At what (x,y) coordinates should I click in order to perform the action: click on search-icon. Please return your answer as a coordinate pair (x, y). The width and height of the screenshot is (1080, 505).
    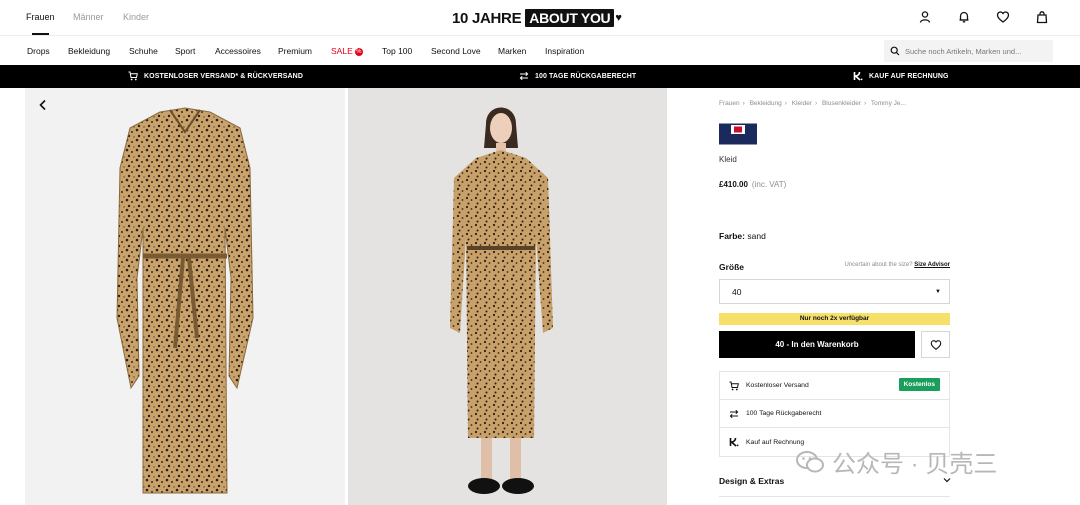
    Looking at the image, I should click on (895, 51).